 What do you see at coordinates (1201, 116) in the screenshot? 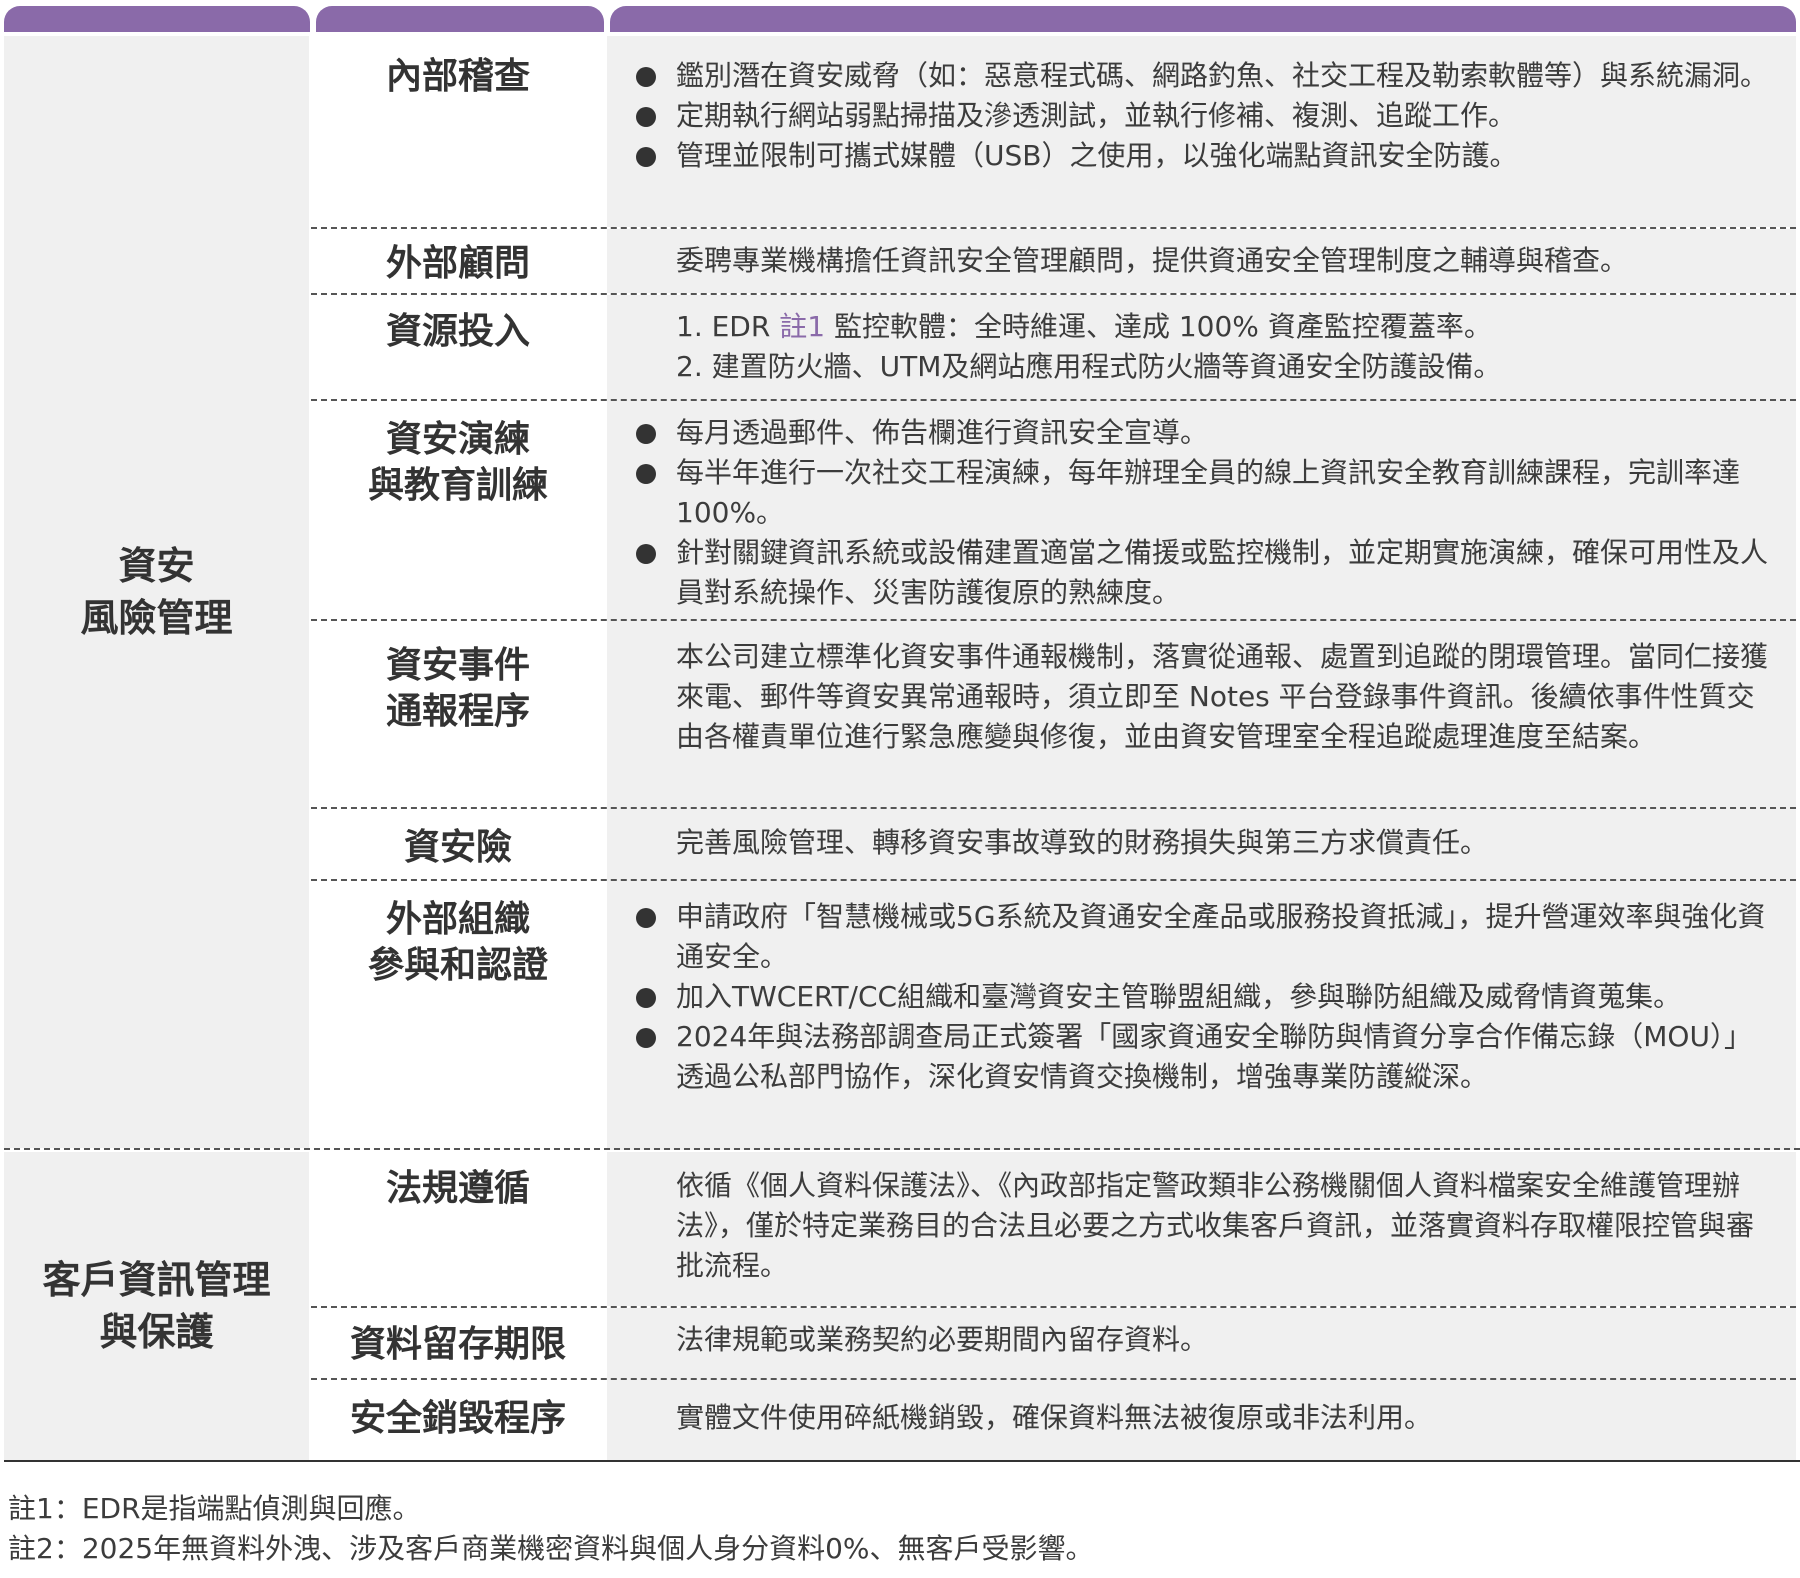
I see `list-item: 定期執行網站弱點掃描及滲透測試，並執行修補、複測、追蹤工作。` at bounding box center [1201, 116].